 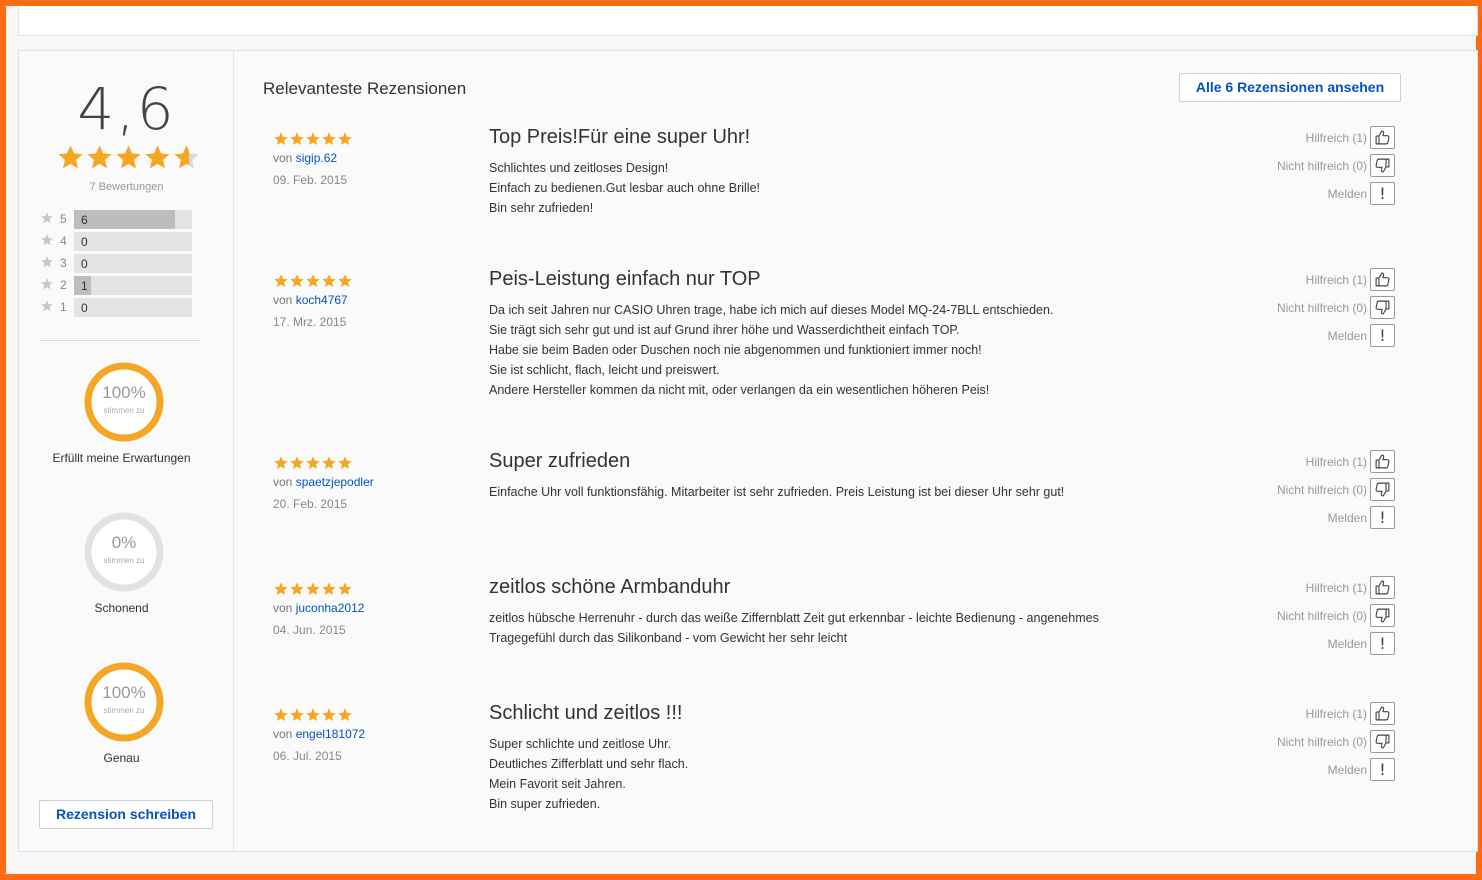 I want to click on top-section-edge, so click(x=748, y=21).